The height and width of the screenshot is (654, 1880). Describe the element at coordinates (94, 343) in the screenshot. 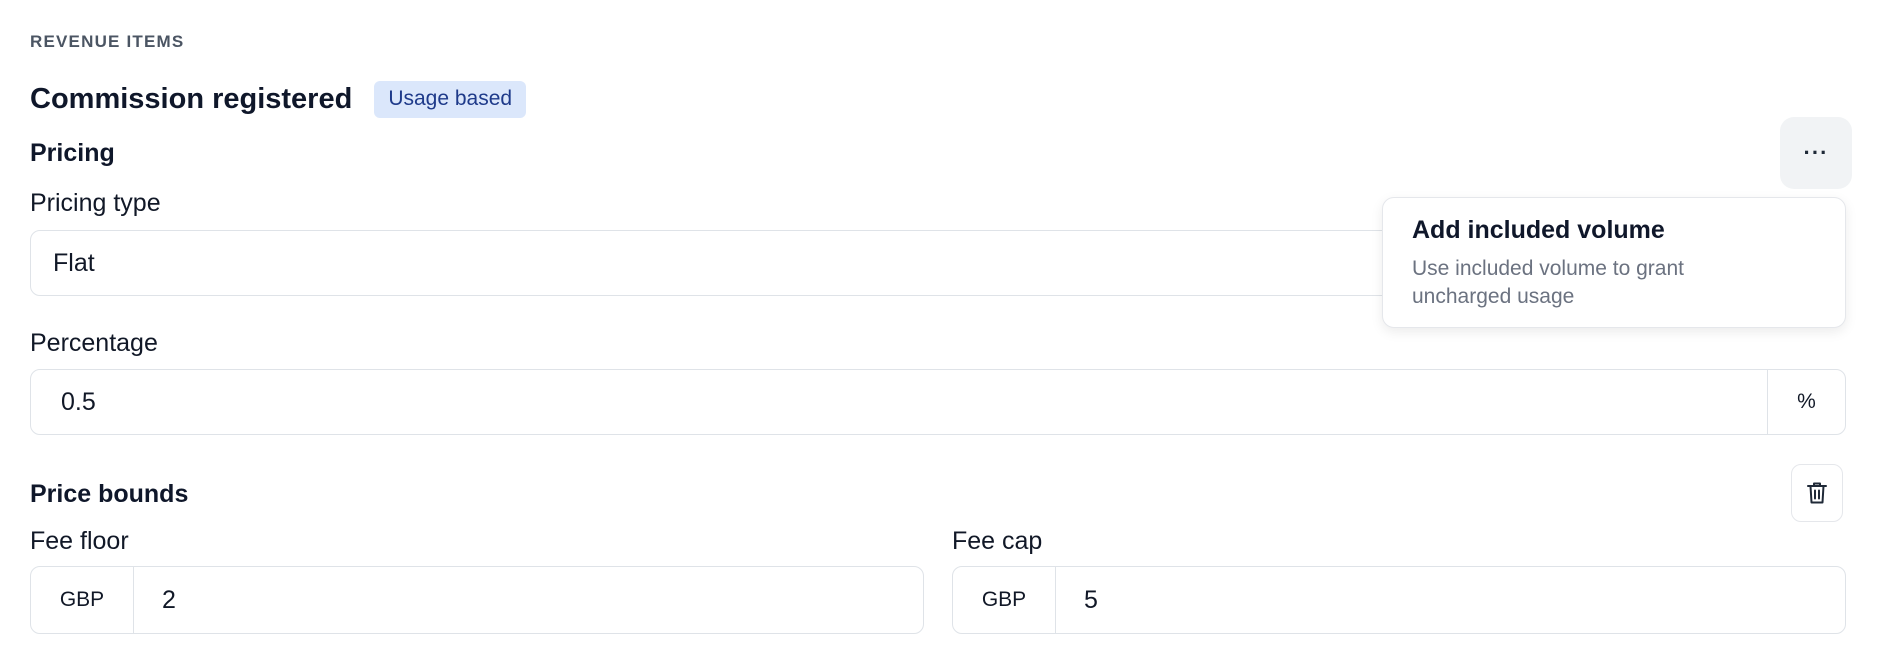

I see `percentage-label: Percentage` at that location.